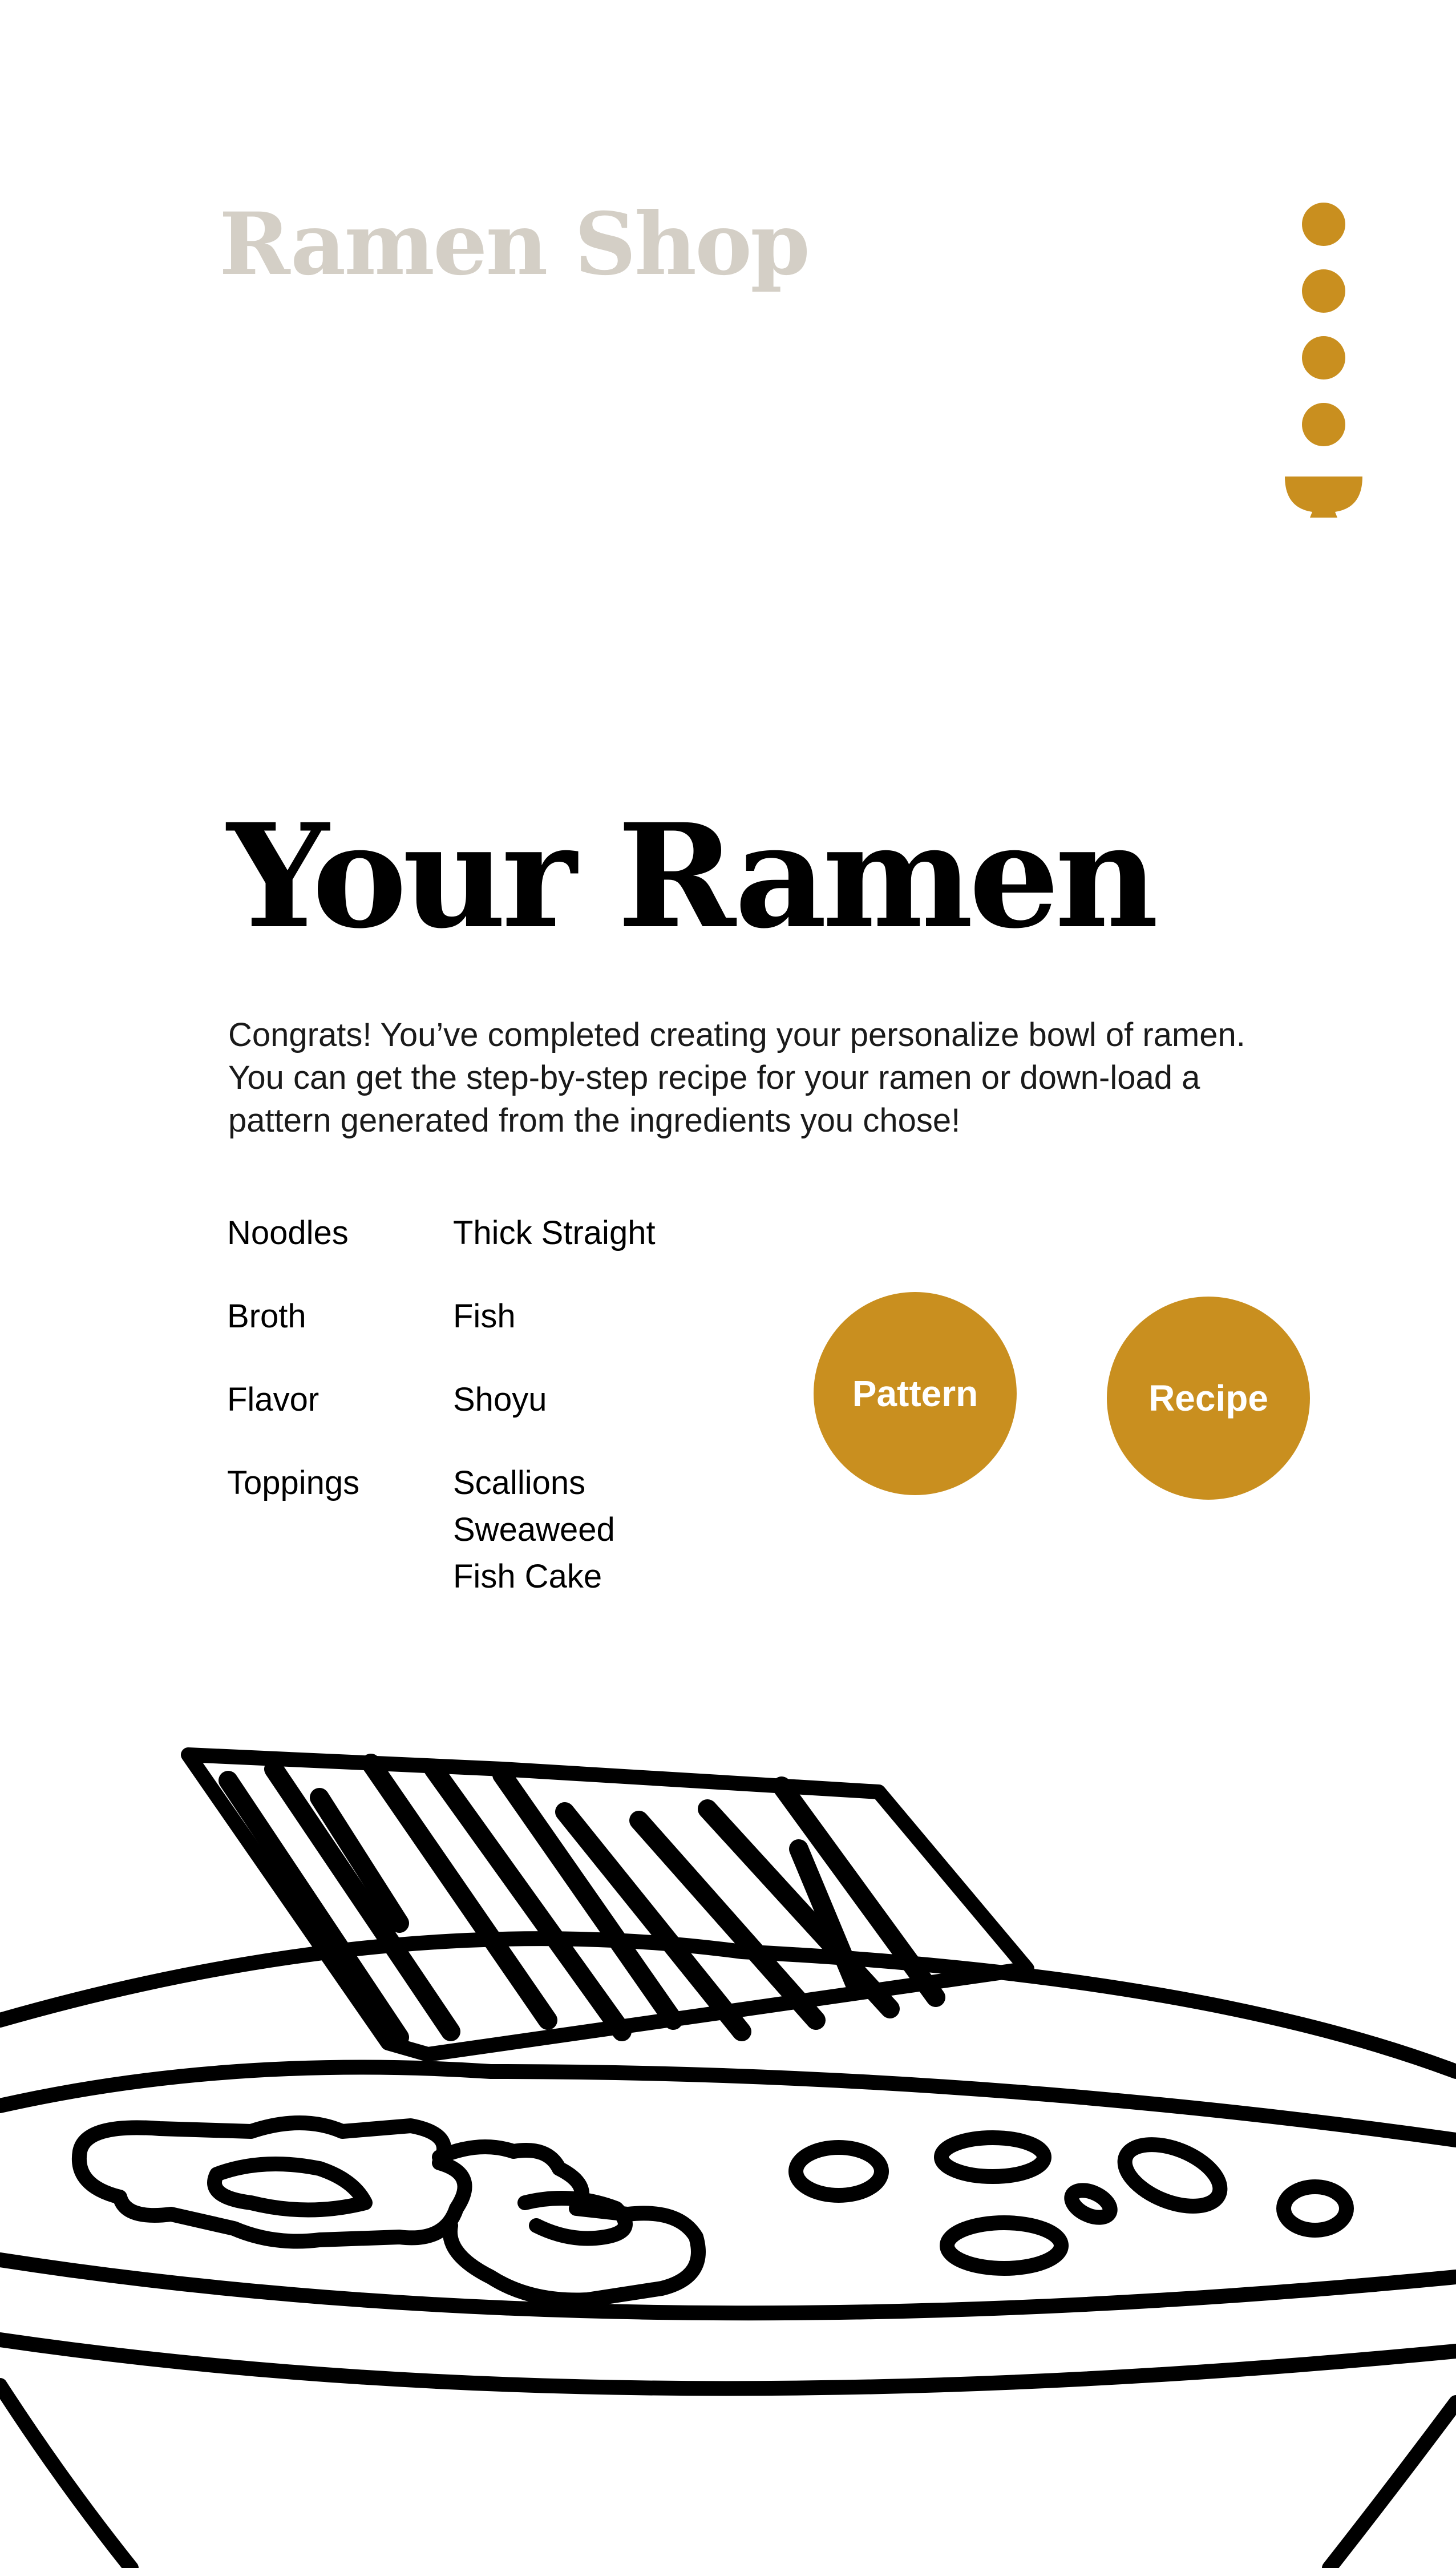 Image resolution: width=1456 pixels, height=2568 pixels. Describe the element at coordinates (273, 1399) in the screenshot. I see `summary-label: Flavor` at that location.